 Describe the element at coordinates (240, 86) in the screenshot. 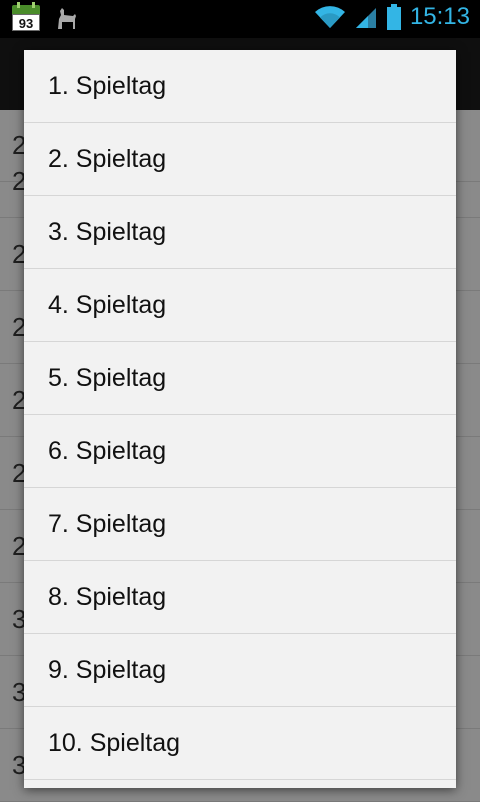

I see `matchday-item-1: 1. Spieltag` at that location.